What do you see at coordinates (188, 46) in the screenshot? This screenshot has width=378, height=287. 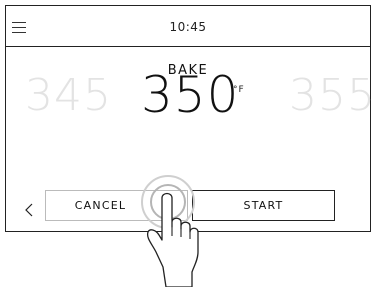 I see `header-divider` at bounding box center [188, 46].